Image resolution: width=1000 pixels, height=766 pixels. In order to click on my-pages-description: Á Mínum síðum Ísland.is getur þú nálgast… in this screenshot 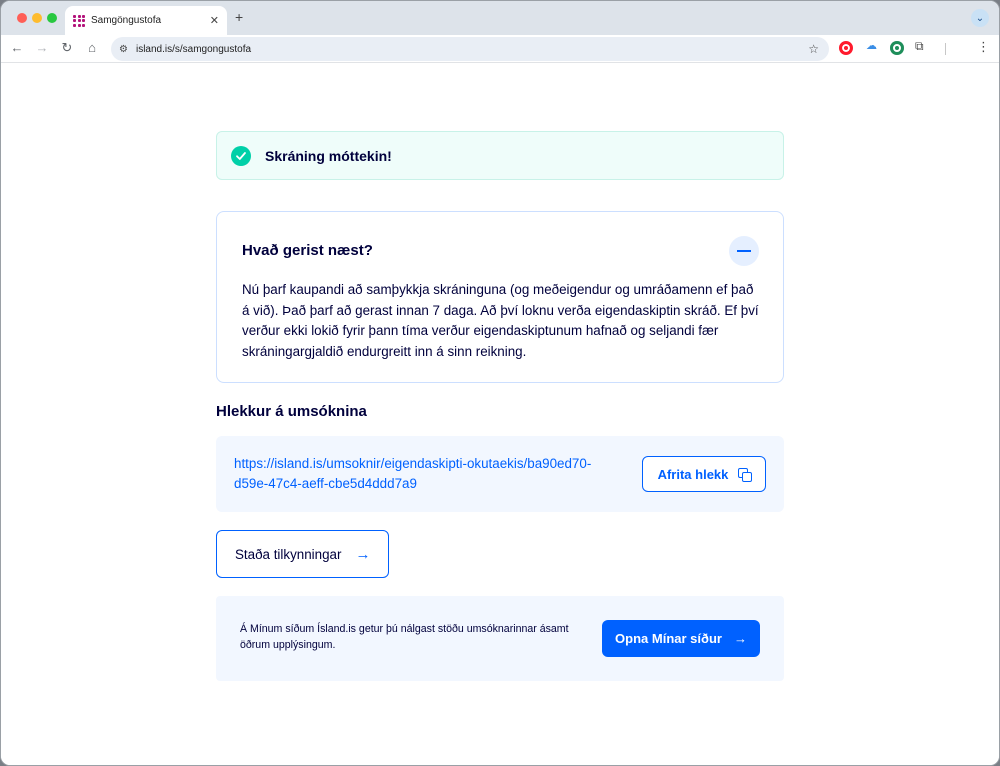, I will do `click(404, 637)`.